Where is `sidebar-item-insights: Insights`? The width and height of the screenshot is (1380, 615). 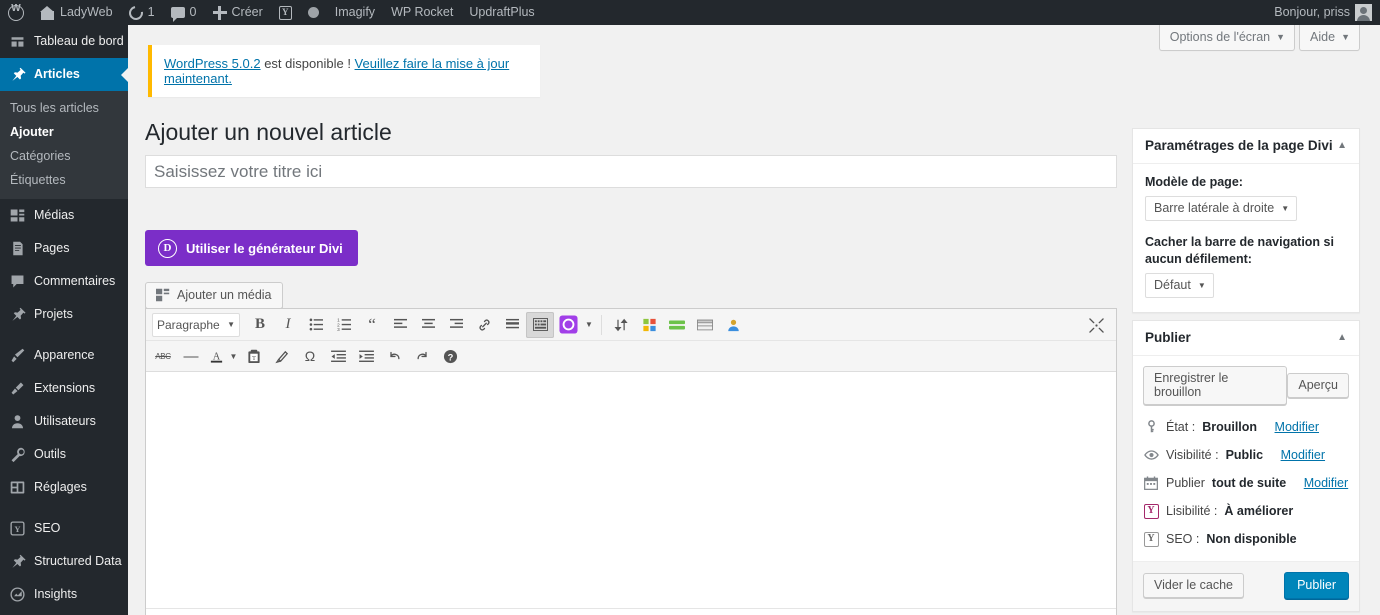
sidebar-item-insights: Insights is located at coordinates (64, 594).